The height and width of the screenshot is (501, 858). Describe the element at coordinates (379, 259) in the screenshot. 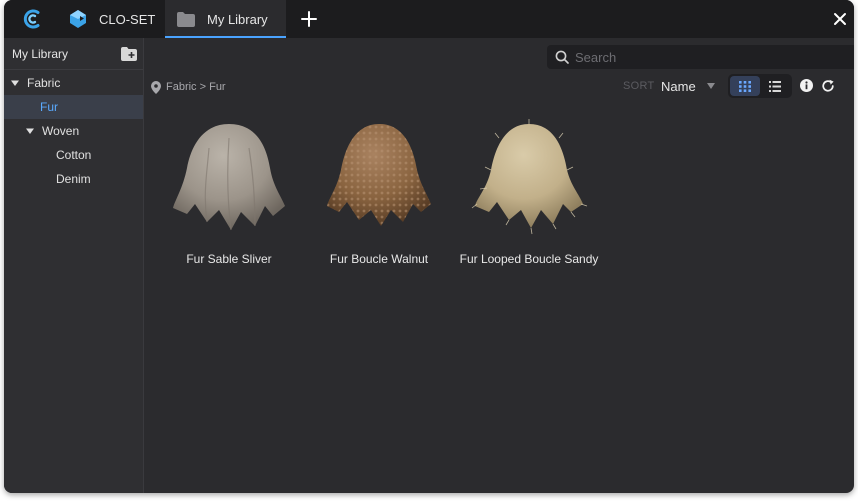

I see `asset-name: Fur Boucle Walnut` at that location.